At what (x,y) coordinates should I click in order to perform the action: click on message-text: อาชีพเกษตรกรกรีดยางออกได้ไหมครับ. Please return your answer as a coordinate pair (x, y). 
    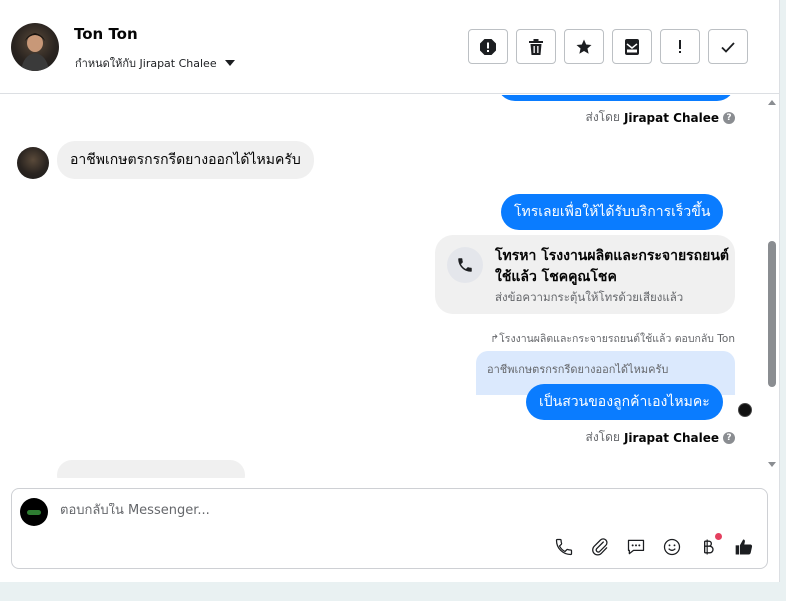
    Looking at the image, I should click on (185, 160).